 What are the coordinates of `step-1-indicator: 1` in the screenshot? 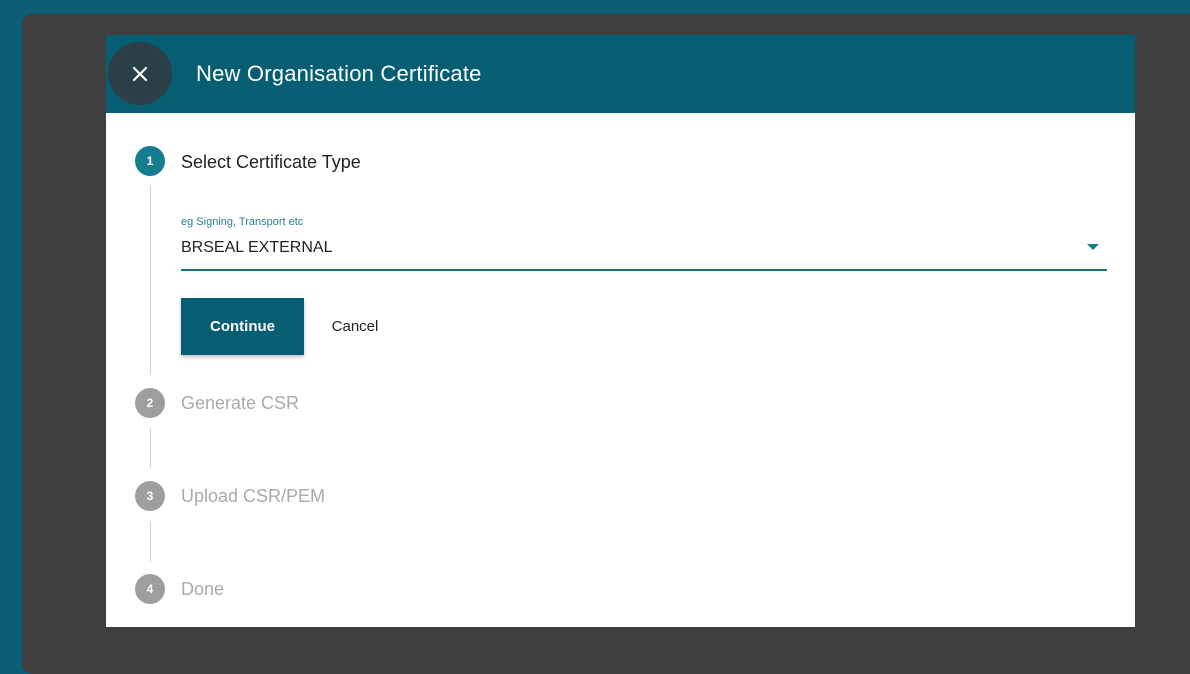 It's located at (150, 161).